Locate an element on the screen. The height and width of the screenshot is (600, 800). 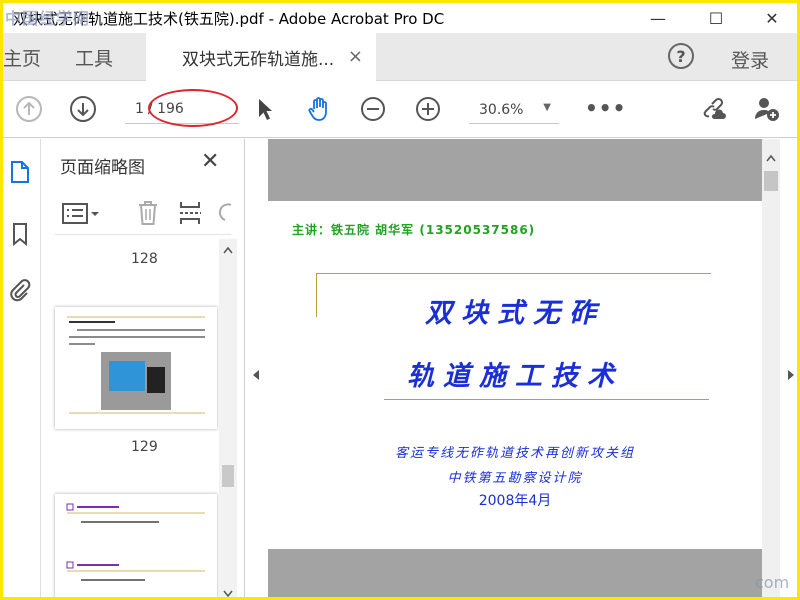
thumbnail-toolbar is located at coordinates (144, 215).